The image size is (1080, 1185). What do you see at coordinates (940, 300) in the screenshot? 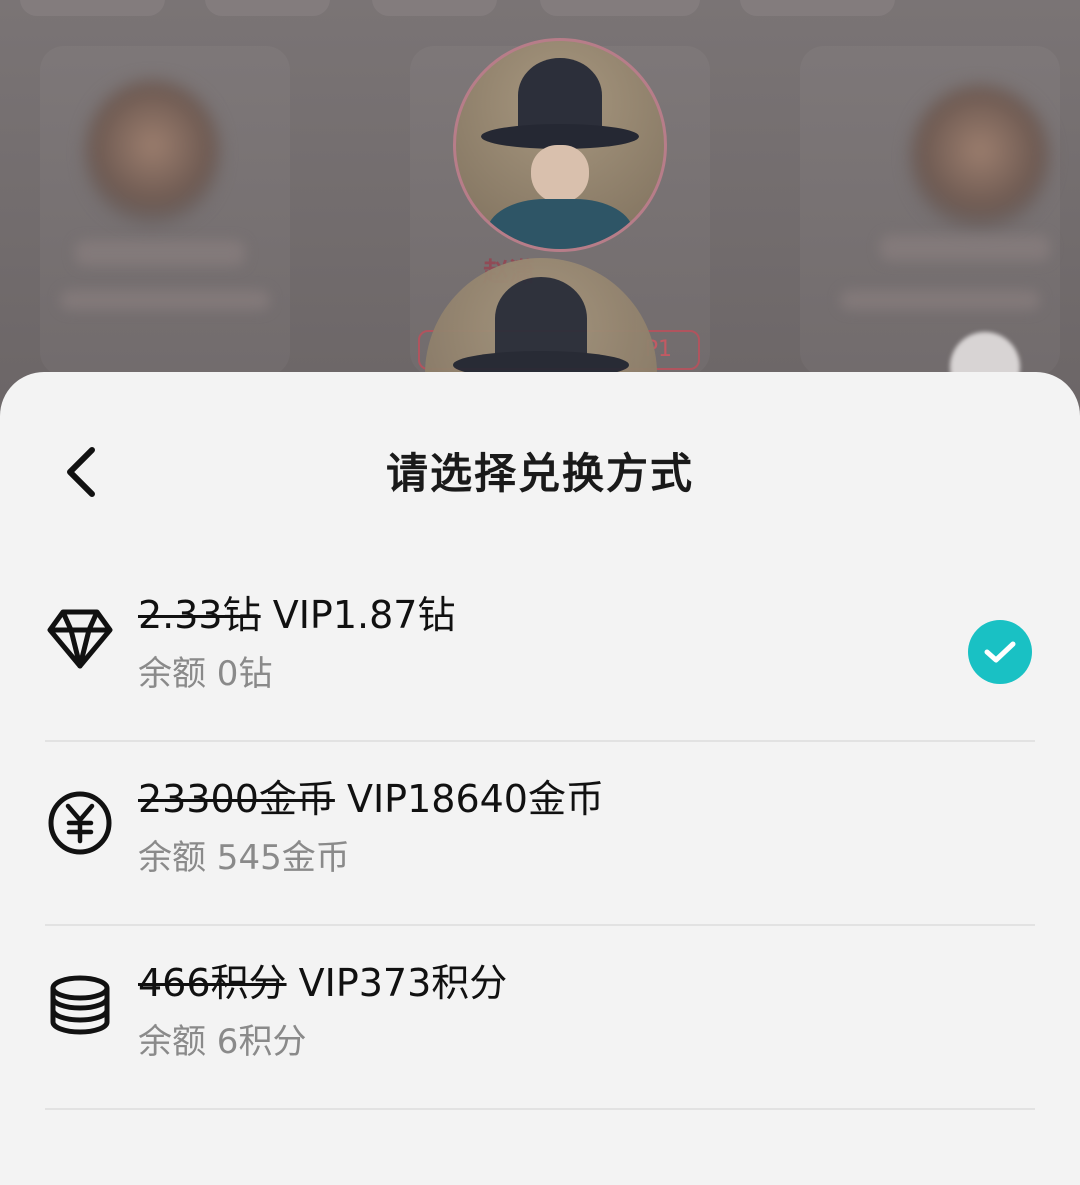
I see `blurred-desc-right` at bounding box center [940, 300].